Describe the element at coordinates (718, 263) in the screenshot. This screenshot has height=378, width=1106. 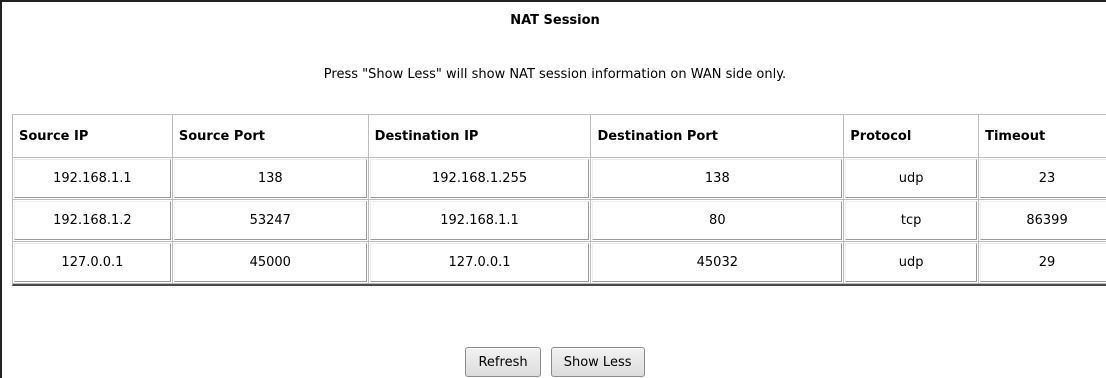
I see `cell-destination-port: 45032` at that location.